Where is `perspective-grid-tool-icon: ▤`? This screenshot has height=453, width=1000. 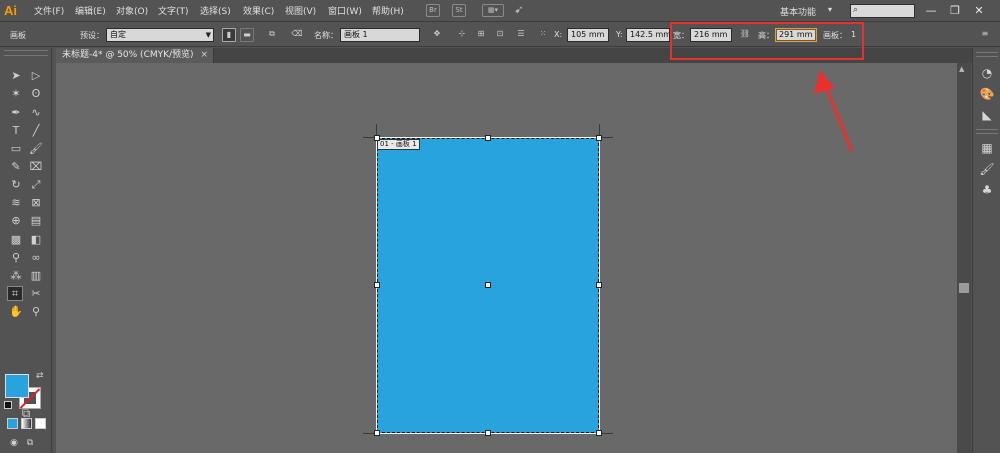 perspective-grid-tool-icon: ▤ is located at coordinates (36, 220).